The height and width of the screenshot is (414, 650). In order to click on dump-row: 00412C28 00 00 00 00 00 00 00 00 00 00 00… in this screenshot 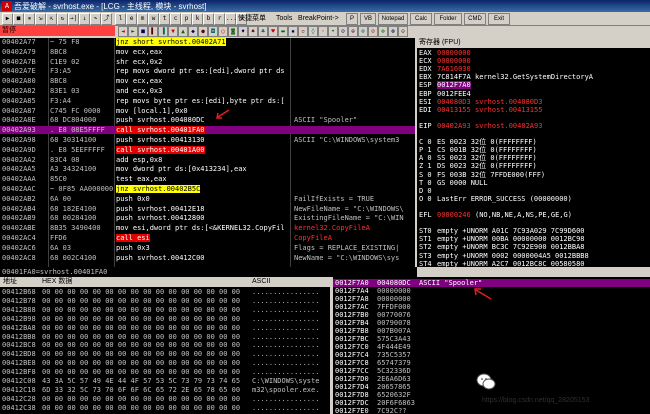, I will do `click(165, 399)`.